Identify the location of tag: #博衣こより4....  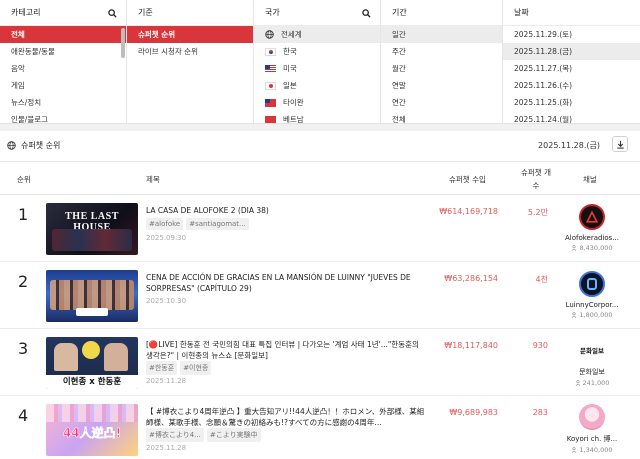
(175, 435).